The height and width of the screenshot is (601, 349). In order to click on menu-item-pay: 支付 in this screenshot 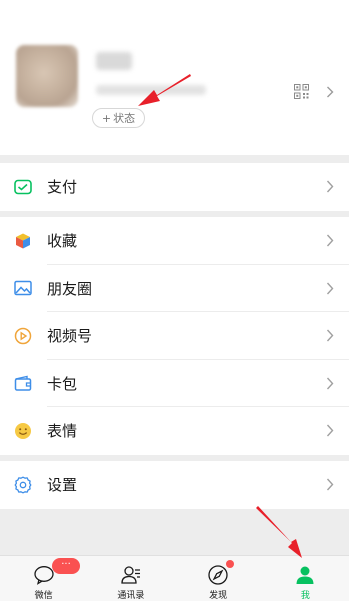, I will do `click(174, 187)`.